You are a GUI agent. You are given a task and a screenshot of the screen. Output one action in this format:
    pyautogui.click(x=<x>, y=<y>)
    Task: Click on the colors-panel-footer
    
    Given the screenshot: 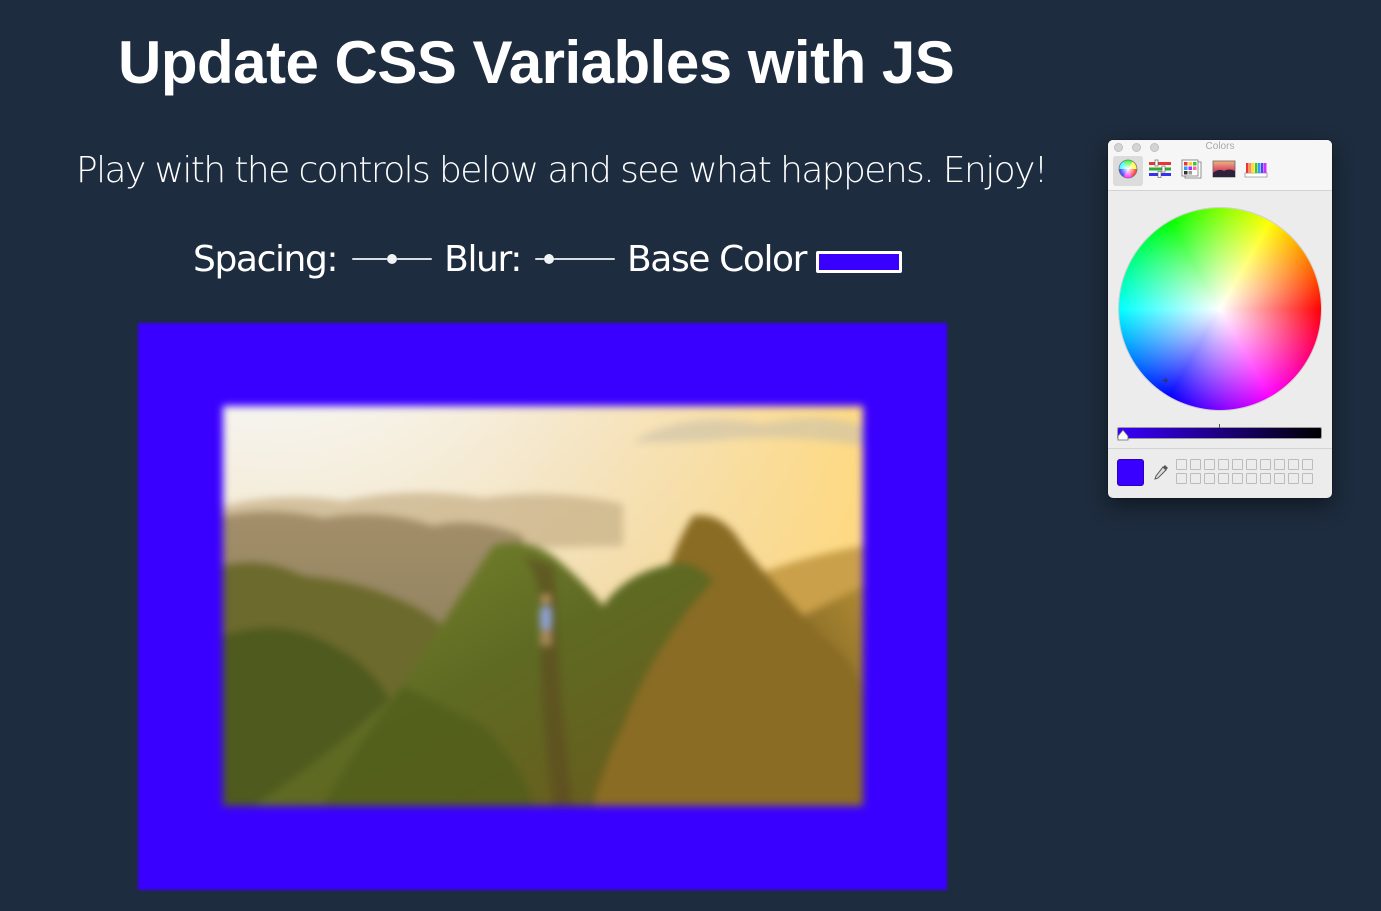 What is the action you would take?
    pyautogui.click(x=1220, y=473)
    